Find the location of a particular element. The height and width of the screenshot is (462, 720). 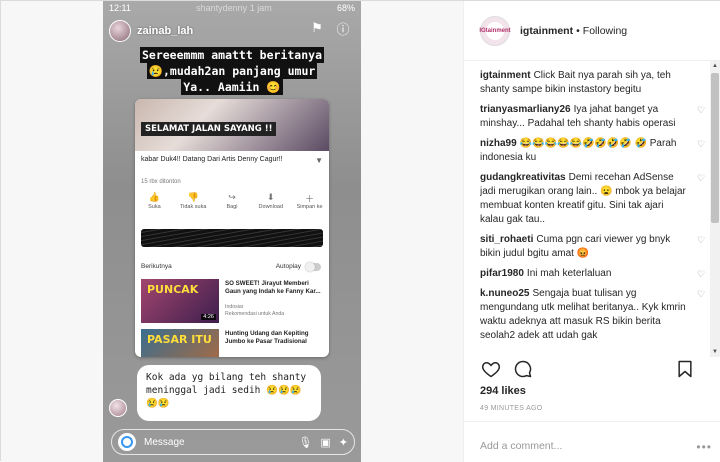

up-next-meta: Indosiar Rekomendasi untuk Anda is located at coordinates (255, 310).